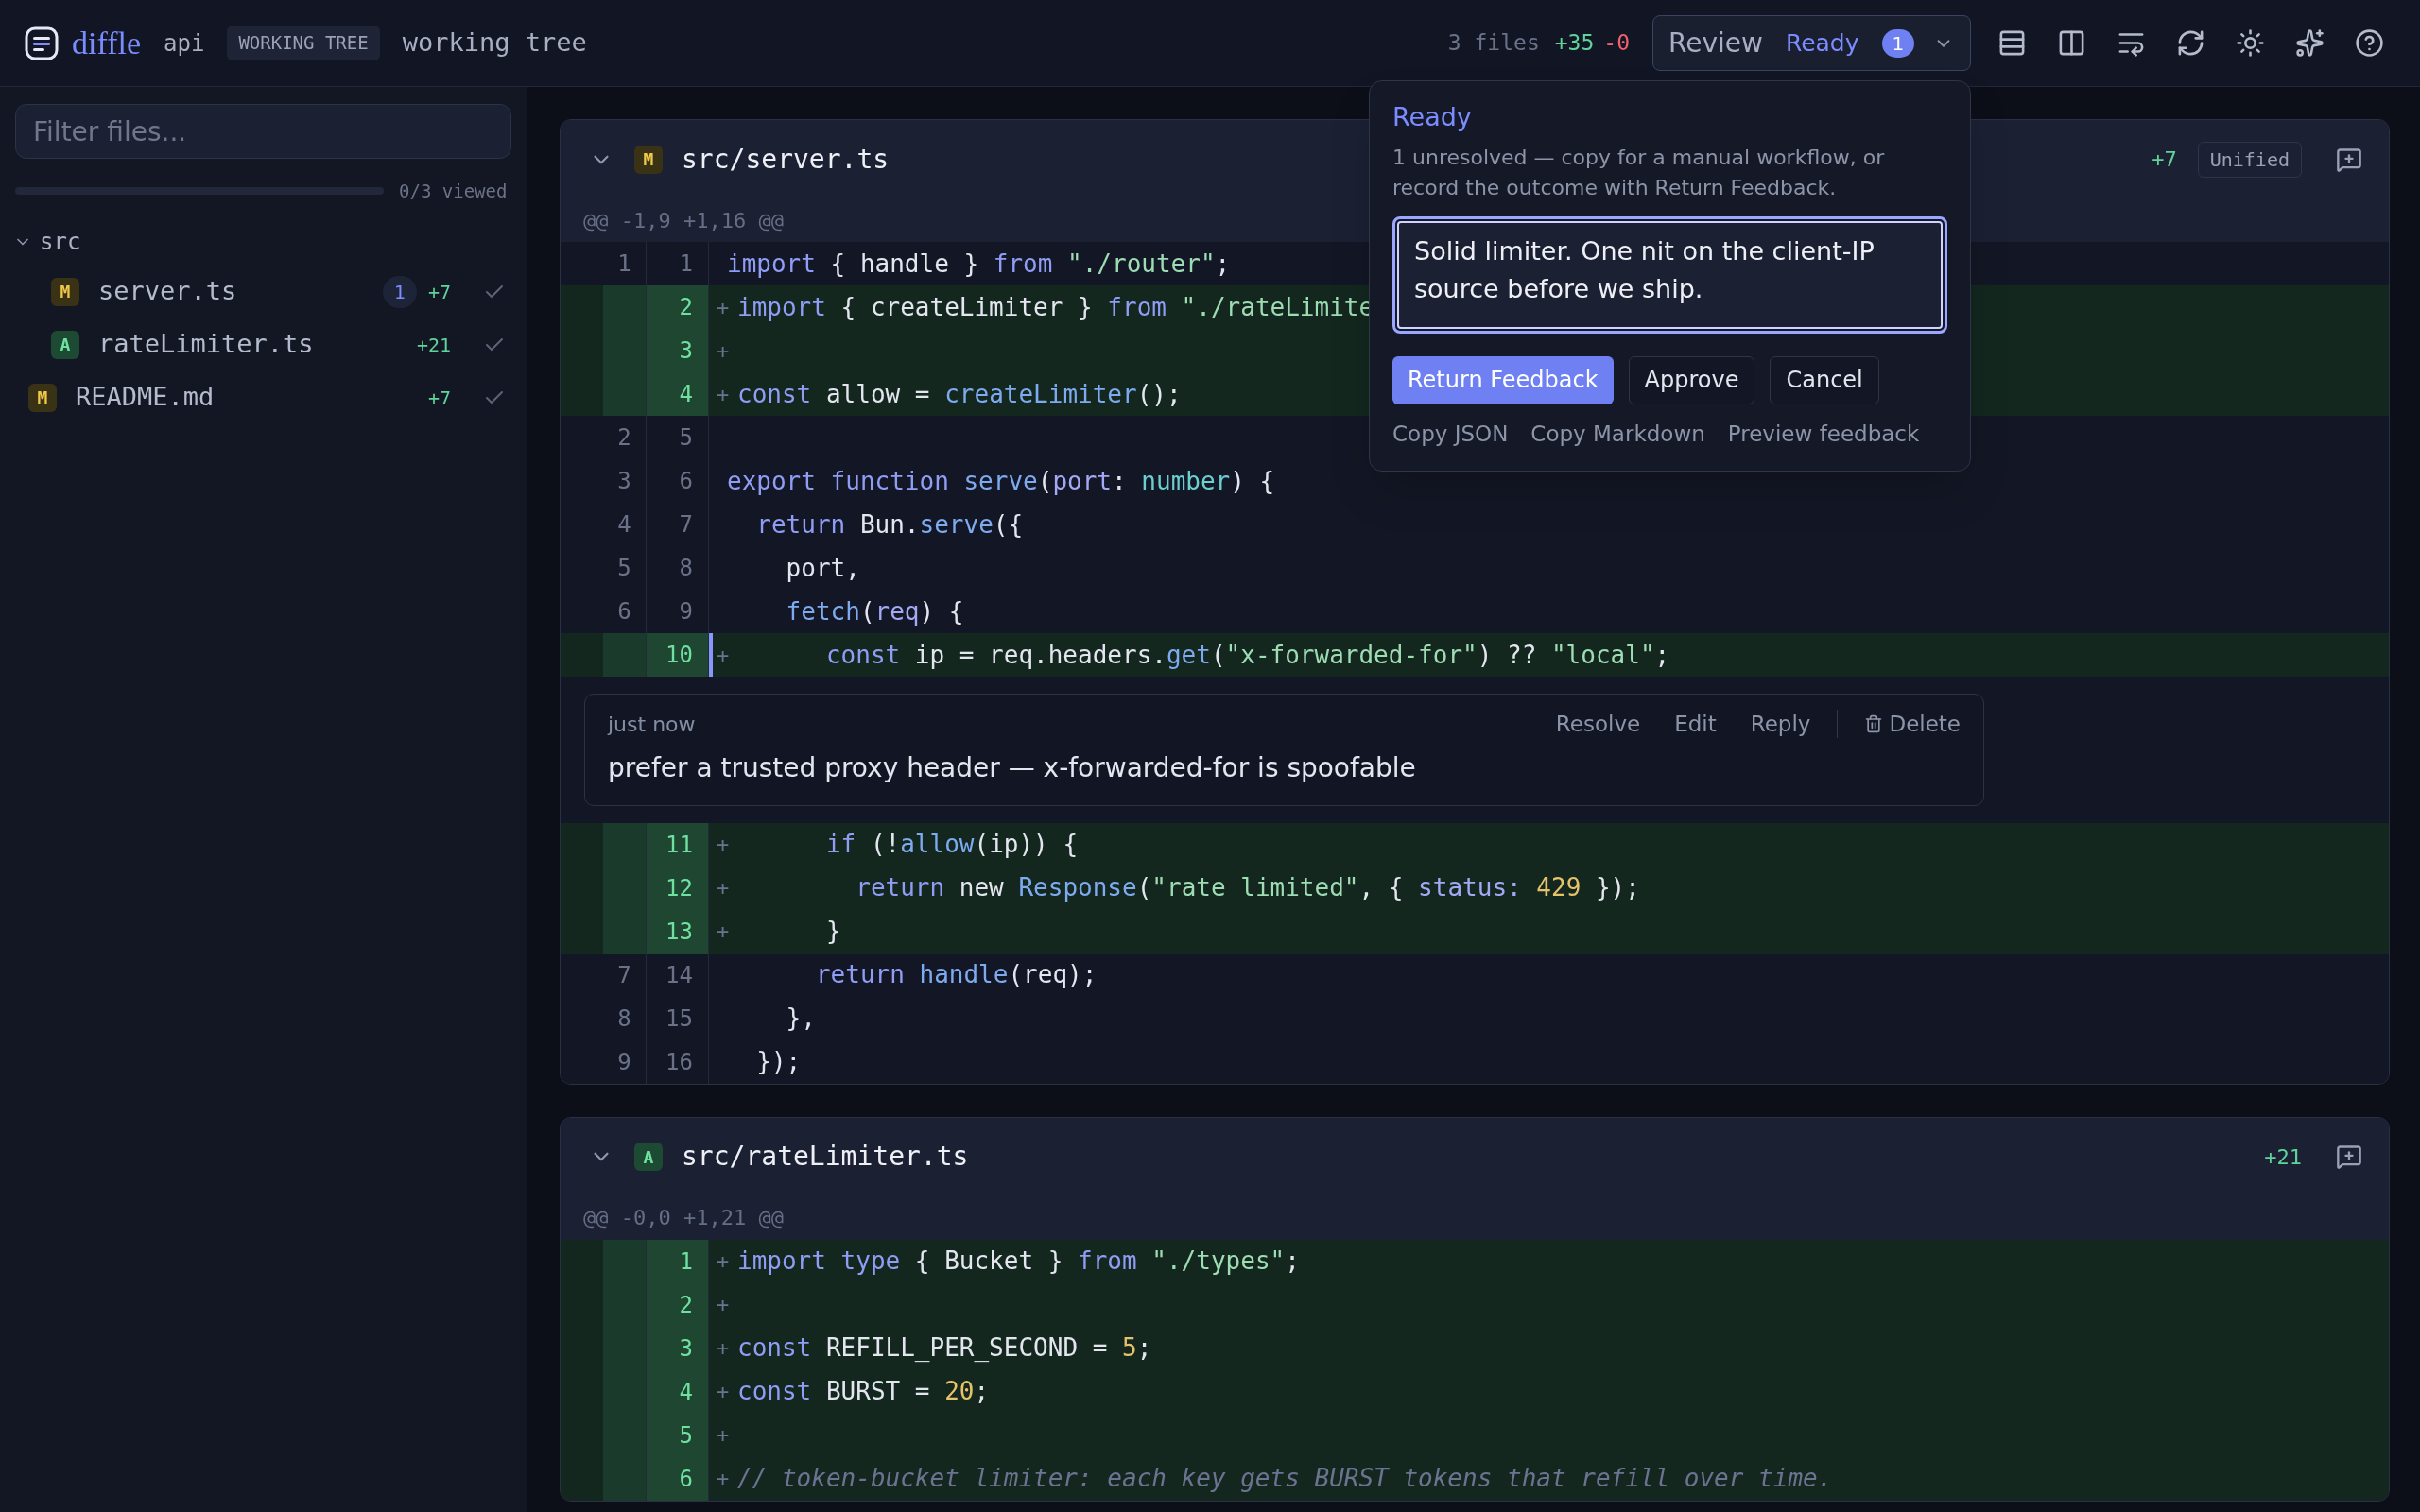 The width and height of the screenshot is (2420, 1512). I want to click on rows-icon, so click(2012, 43).